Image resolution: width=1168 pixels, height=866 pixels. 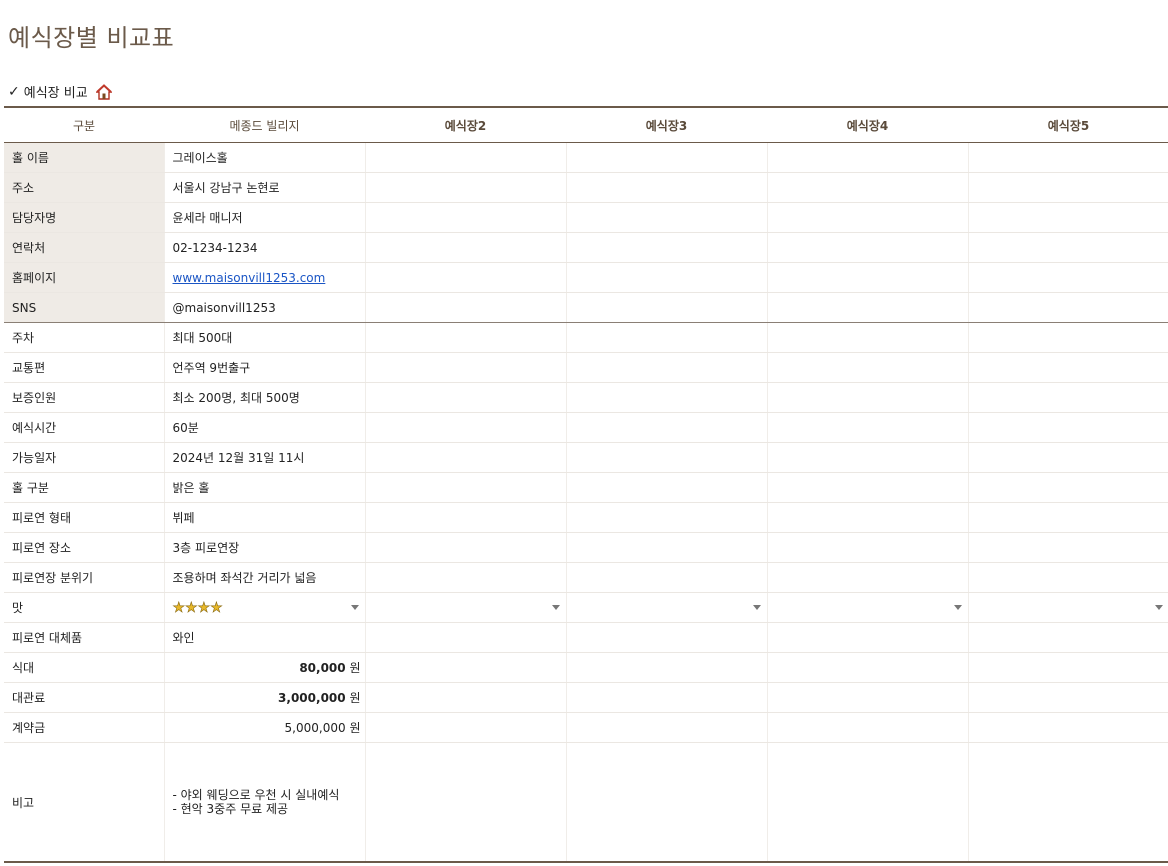 I want to click on cell-notes: - 야외 웨딩으로 우천 시 실내예식 - 현악 3중주 무료 제공, so click(x=265, y=802).